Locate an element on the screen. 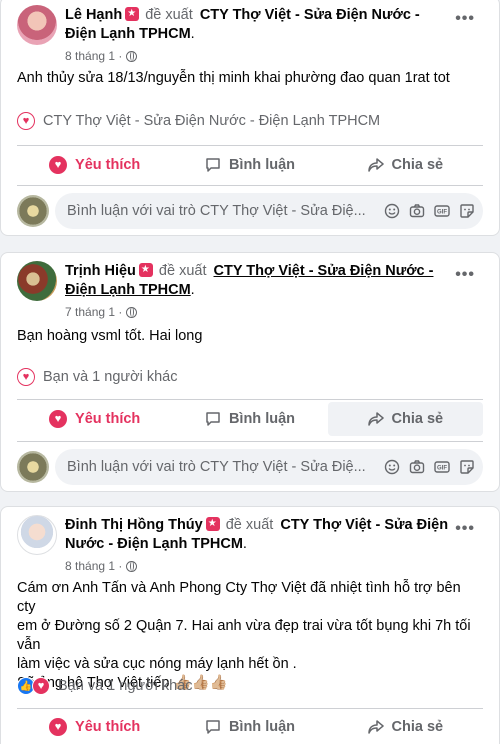 The image size is (500, 744). author-name: Đinh Thị Hồng Thúy is located at coordinates (134, 525).